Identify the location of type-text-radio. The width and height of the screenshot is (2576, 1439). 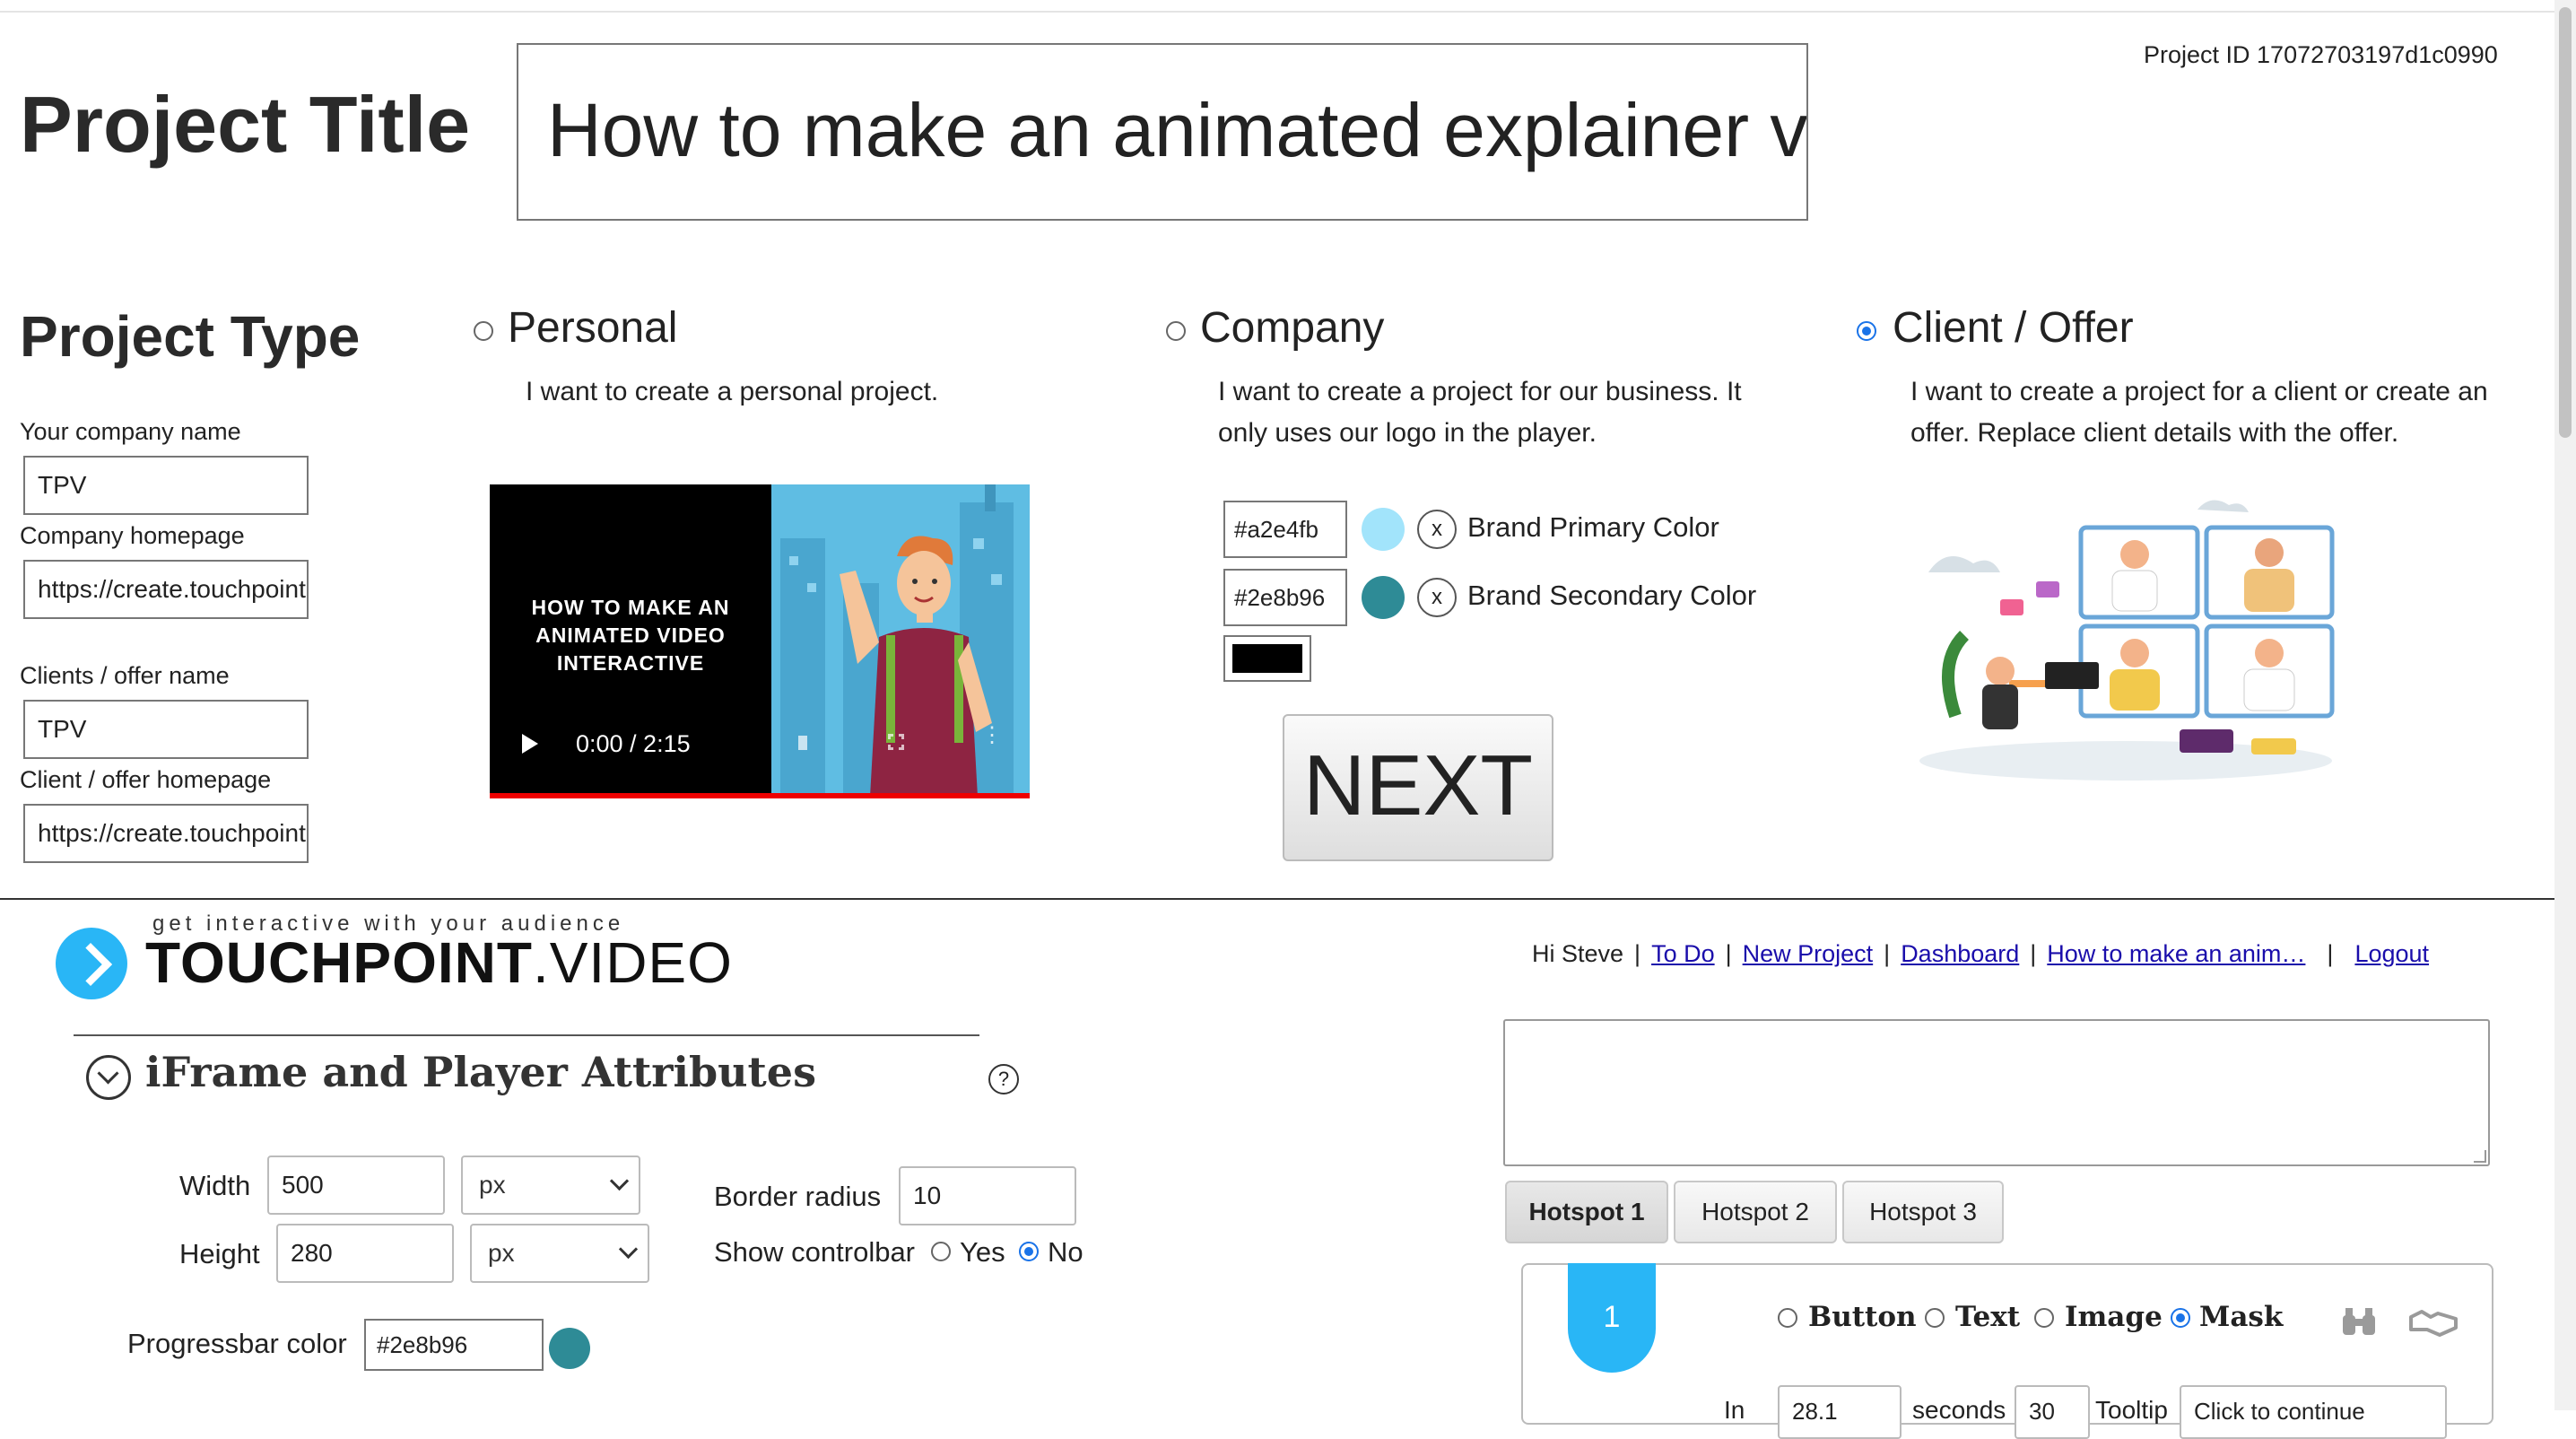
(1935, 1318).